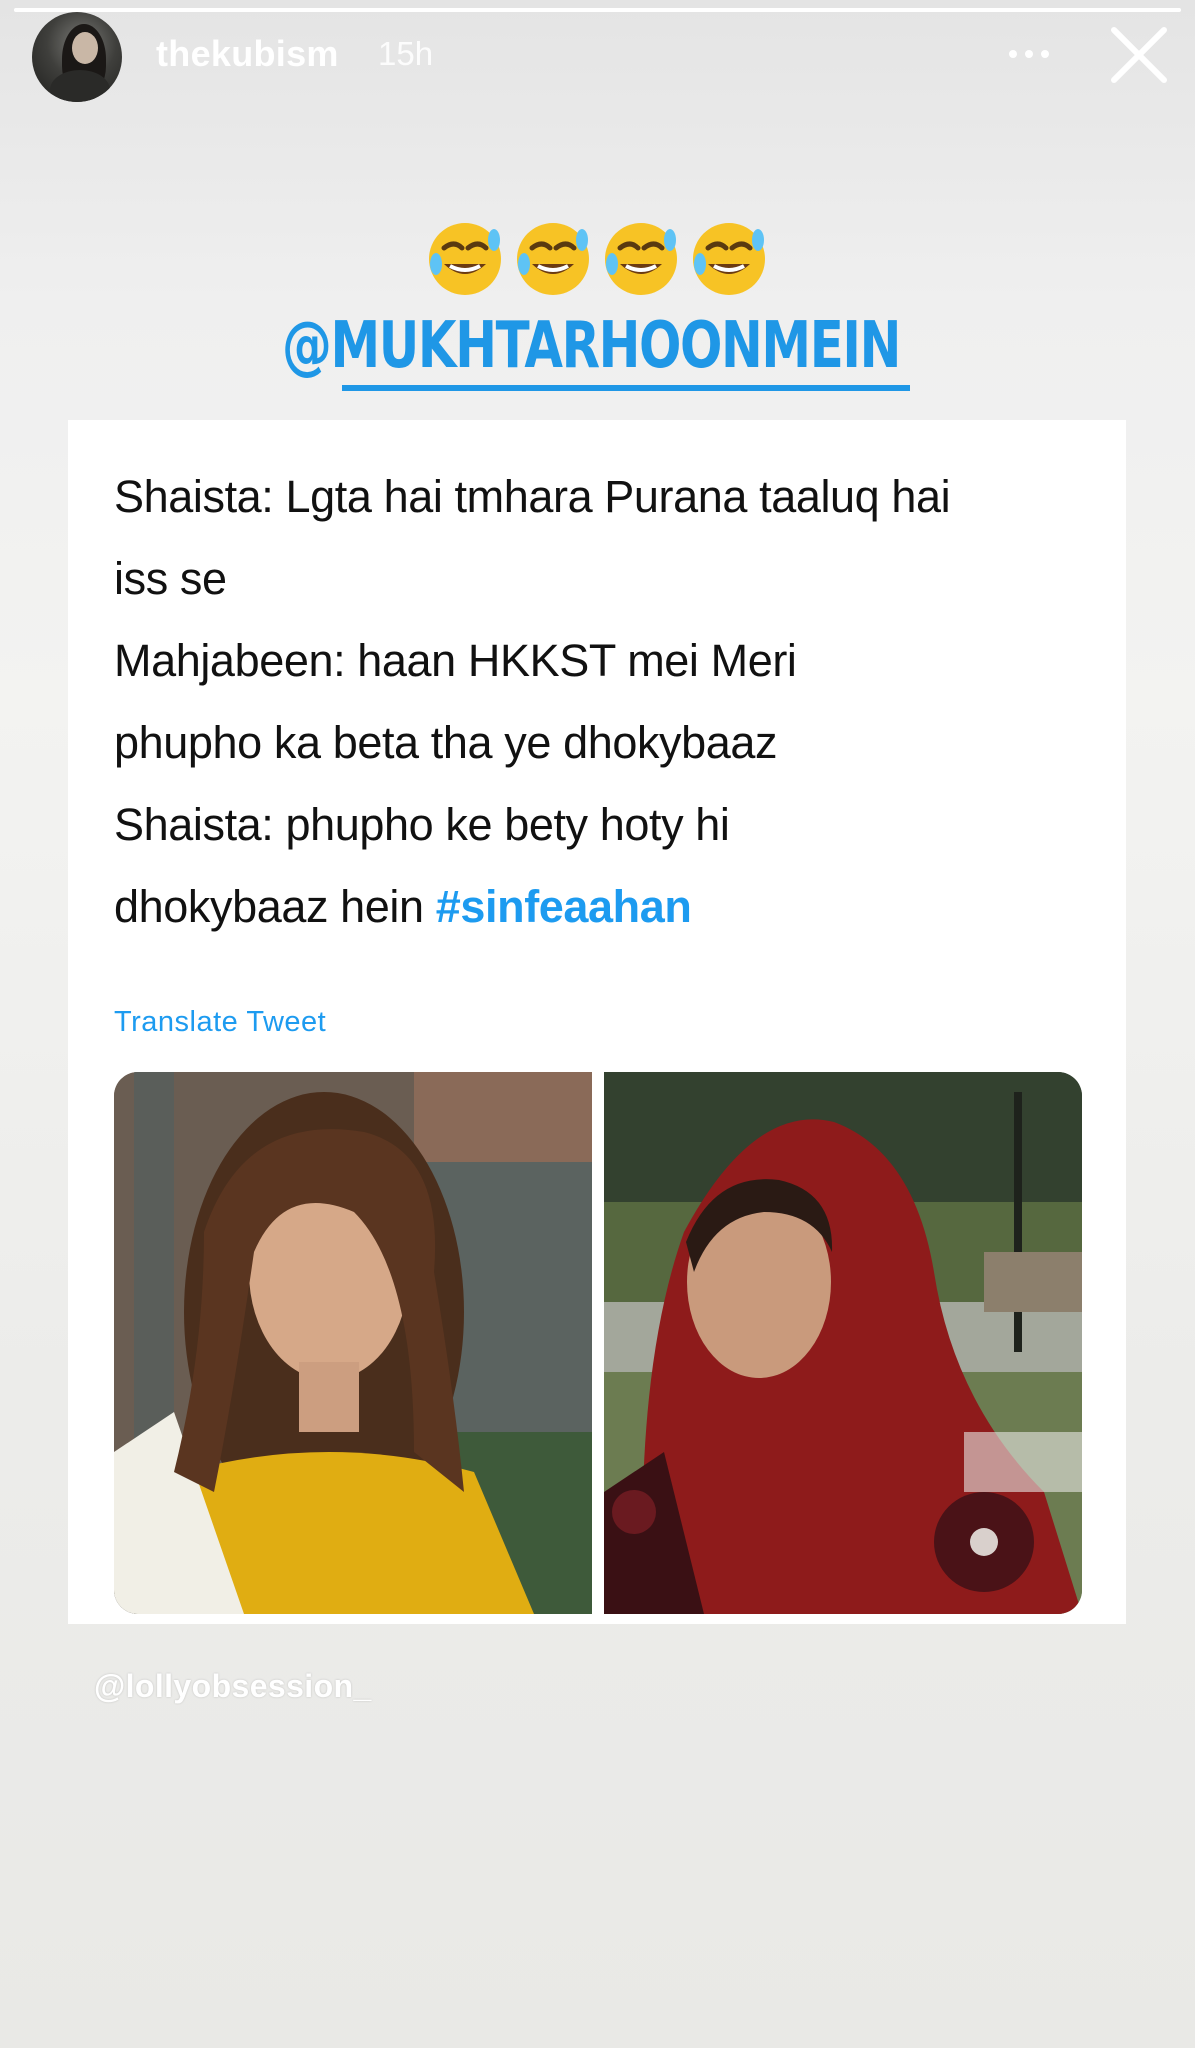  What do you see at coordinates (455, 660) in the screenshot?
I see `tweet-line: Mahjabeen: haan HKKST mei Meri` at bounding box center [455, 660].